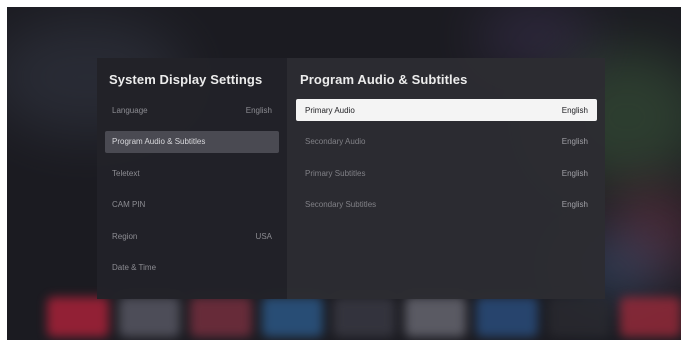  What do you see at coordinates (330, 110) in the screenshot?
I see `setting-label: Primary Audio` at bounding box center [330, 110].